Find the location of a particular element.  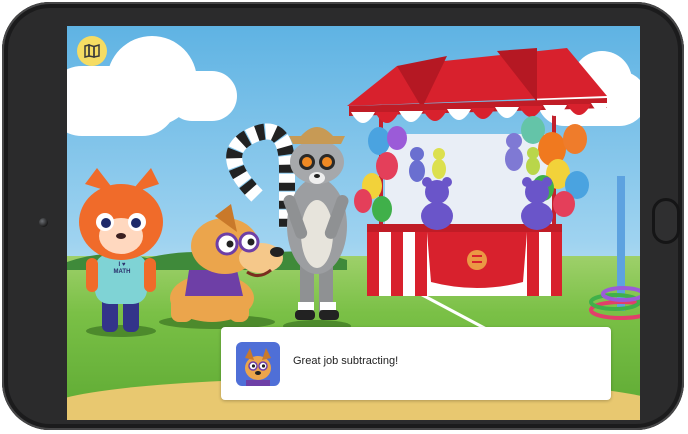

shirt-text-i: I is located at coordinates (119, 265).